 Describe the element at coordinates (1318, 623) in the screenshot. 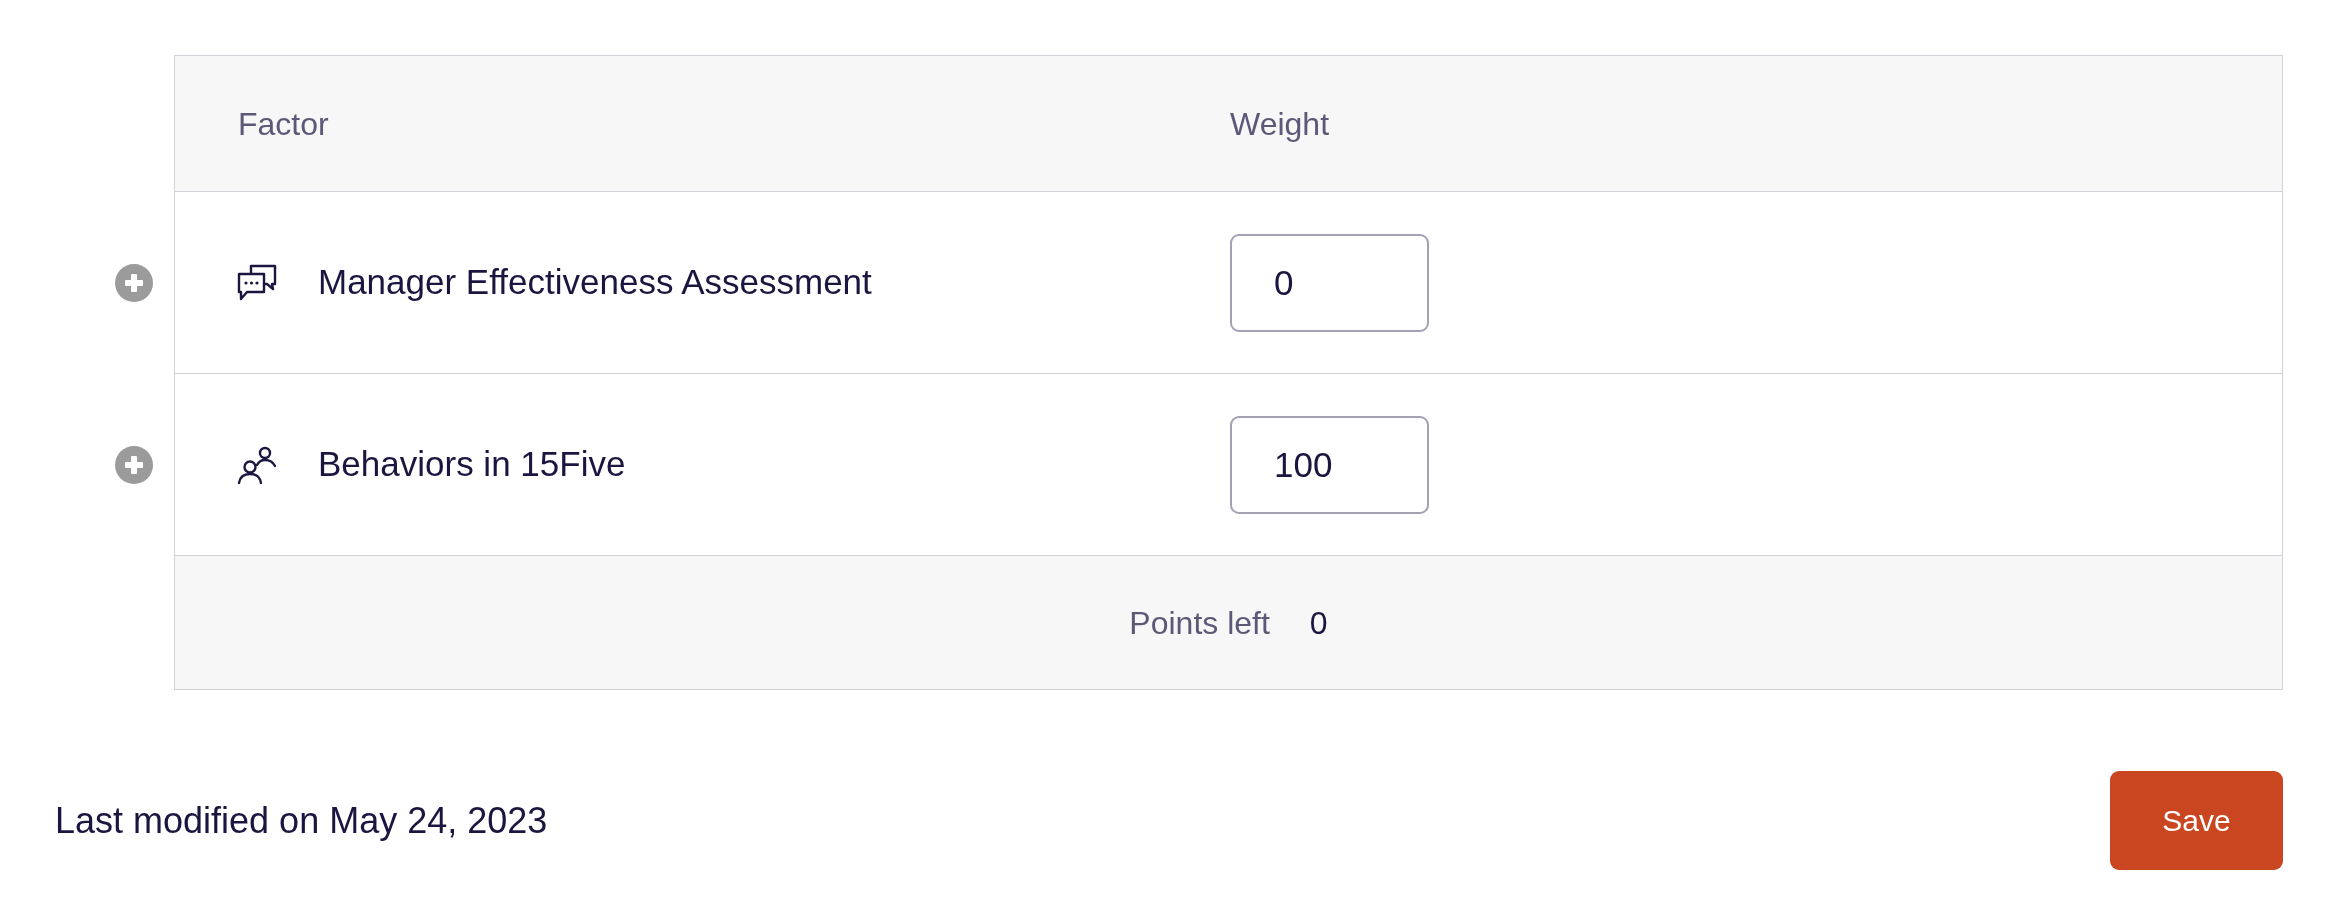

I see `points-left-value: 0` at that location.